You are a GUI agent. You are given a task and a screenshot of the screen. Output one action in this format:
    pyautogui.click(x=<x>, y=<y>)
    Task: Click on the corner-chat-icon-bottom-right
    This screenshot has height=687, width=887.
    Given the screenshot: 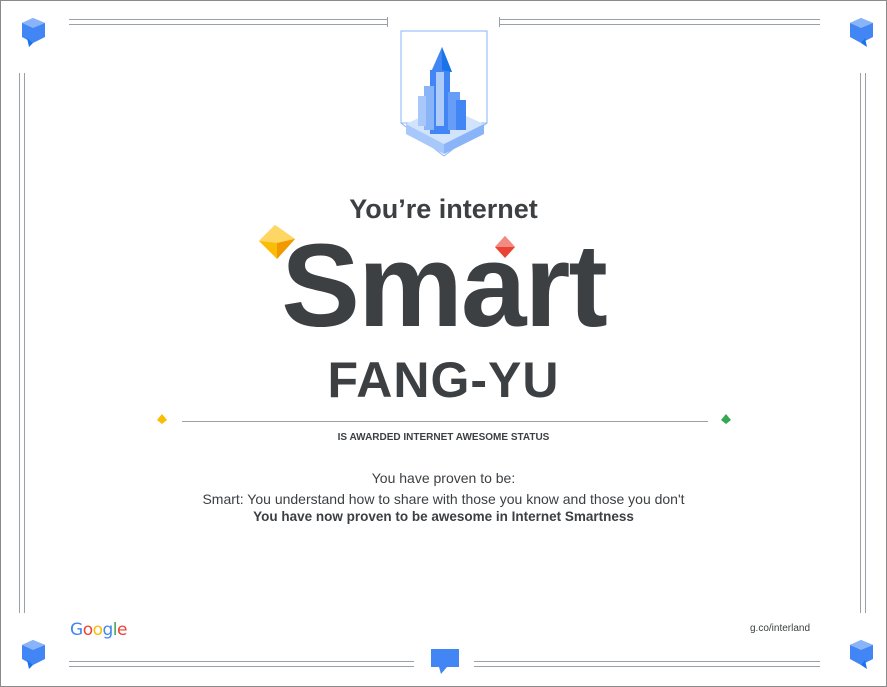 What is the action you would take?
    pyautogui.click(x=861, y=654)
    